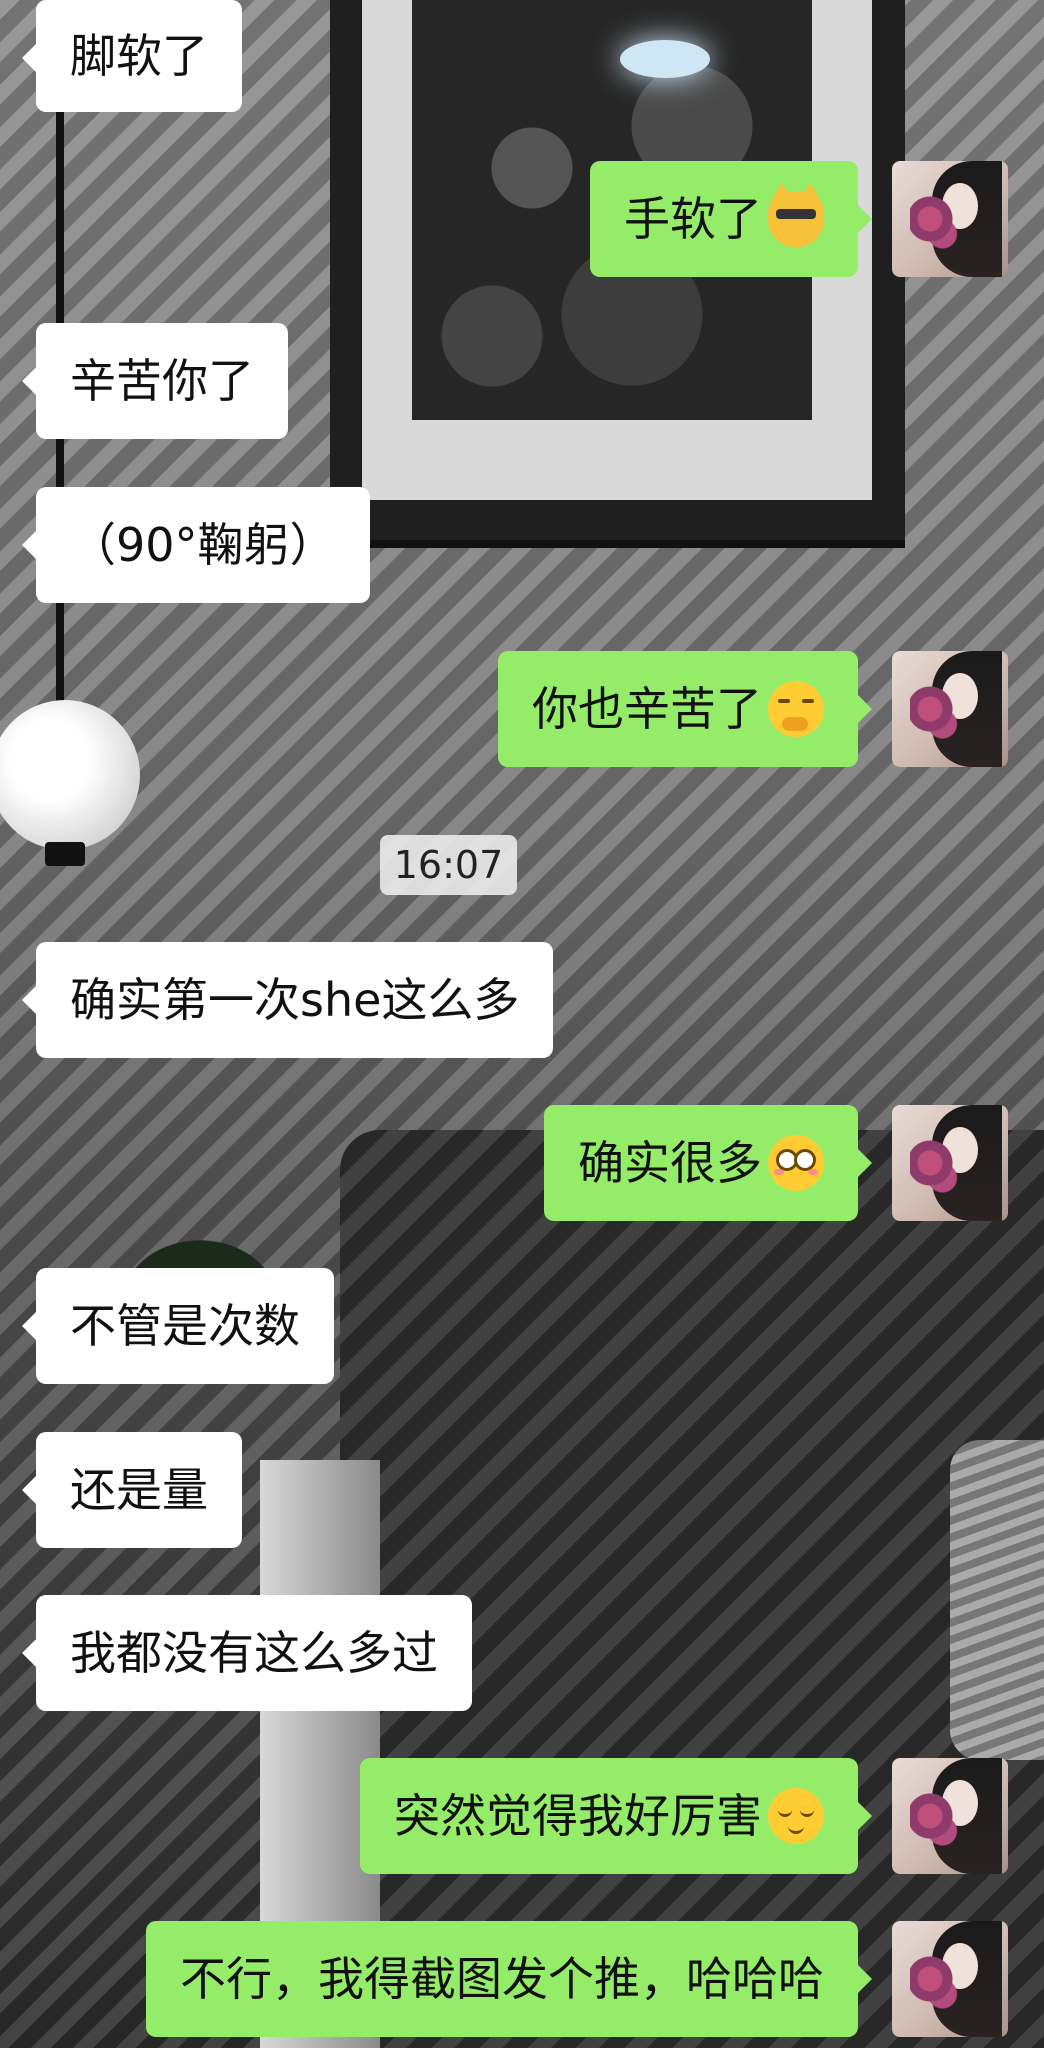 This screenshot has width=1044, height=2048. I want to click on message-outgoing: 手软了, so click(799, 219).